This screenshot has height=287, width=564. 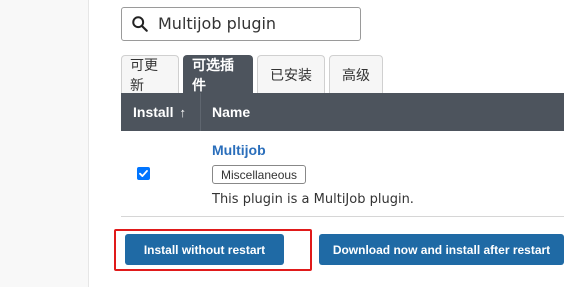 What do you see at coordinates (218, 74) in the screenshot?
I see `tab-available: 可选插件` at bounding box center [218, 74].